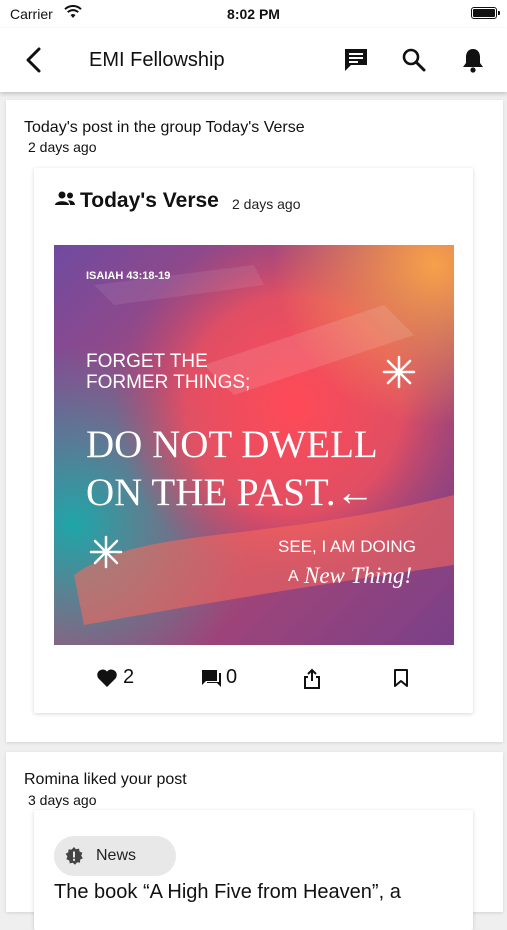  What do you see at coordinates (164, 127) in the screenshot?
I see `feed-item-headline: Today's post in the group Today's Verse` at bounding box center [164, 127].